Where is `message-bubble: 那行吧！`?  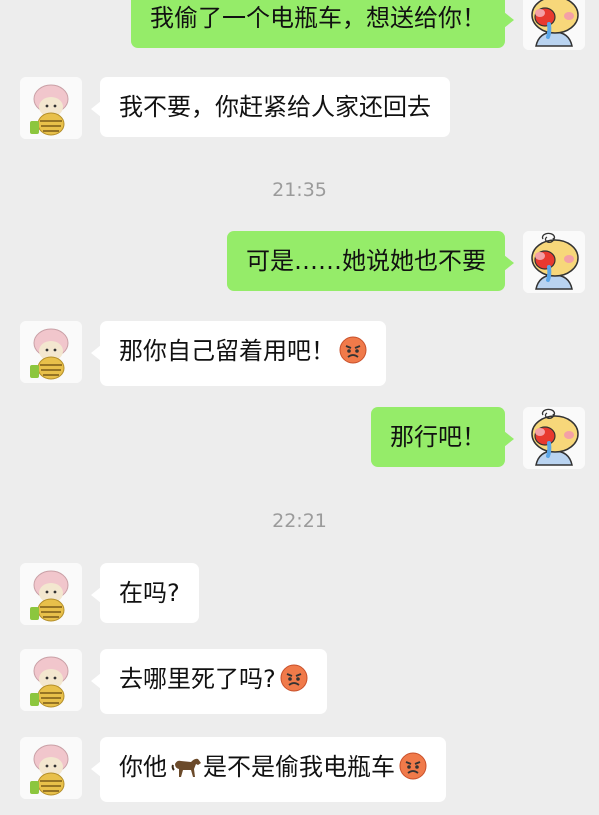 message-bubble: 那行吧！ is located at coordinates (442, 437).